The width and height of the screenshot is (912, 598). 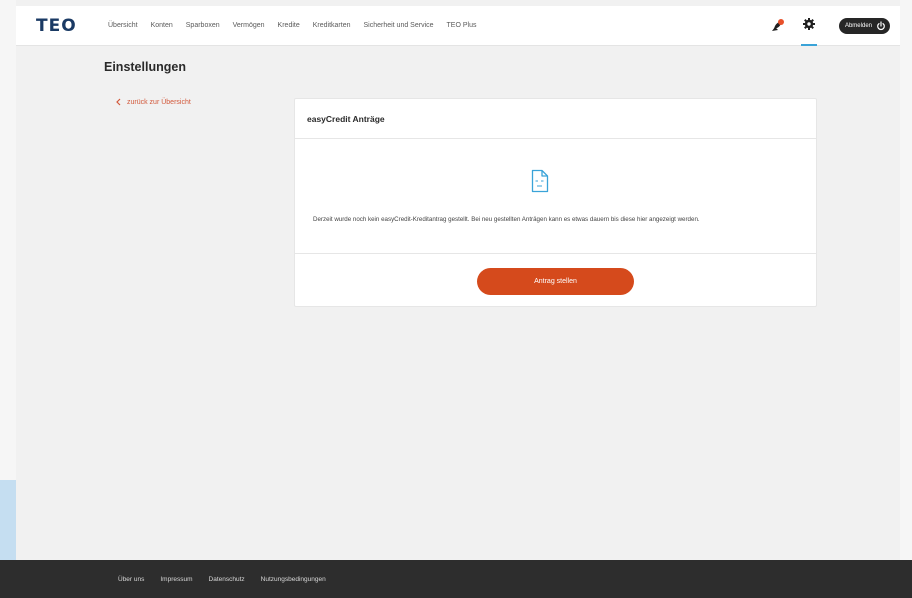 What do you see at coordinates (159, 102) in the screenshot?
I see `back-link-label: zurück zur Übersicht` at bounding box center [159, 102].